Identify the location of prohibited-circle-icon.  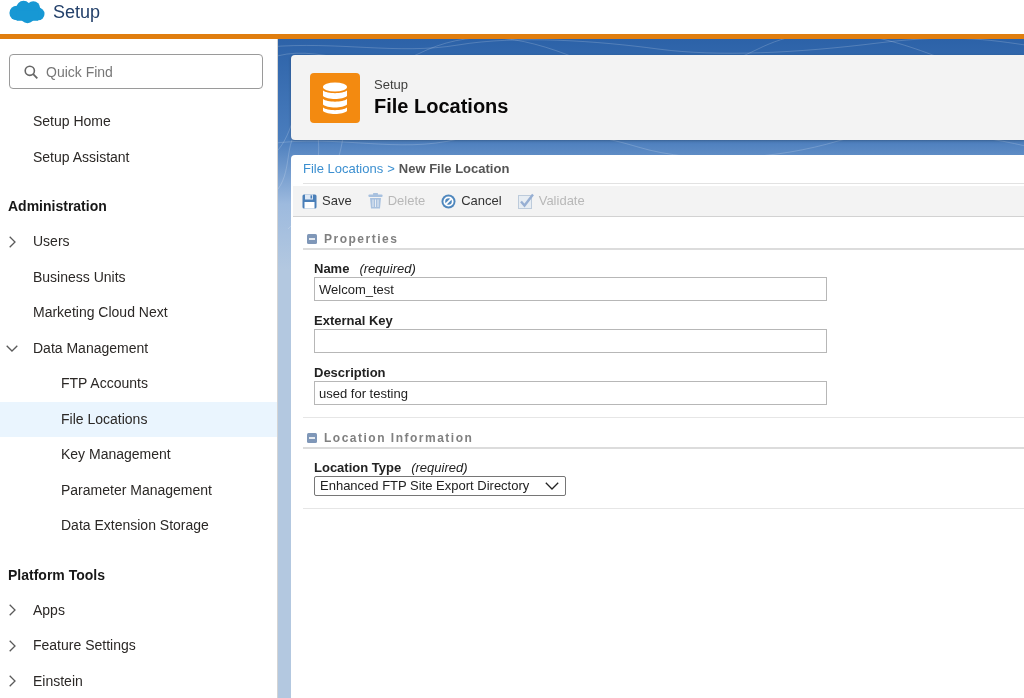
(449, 201).